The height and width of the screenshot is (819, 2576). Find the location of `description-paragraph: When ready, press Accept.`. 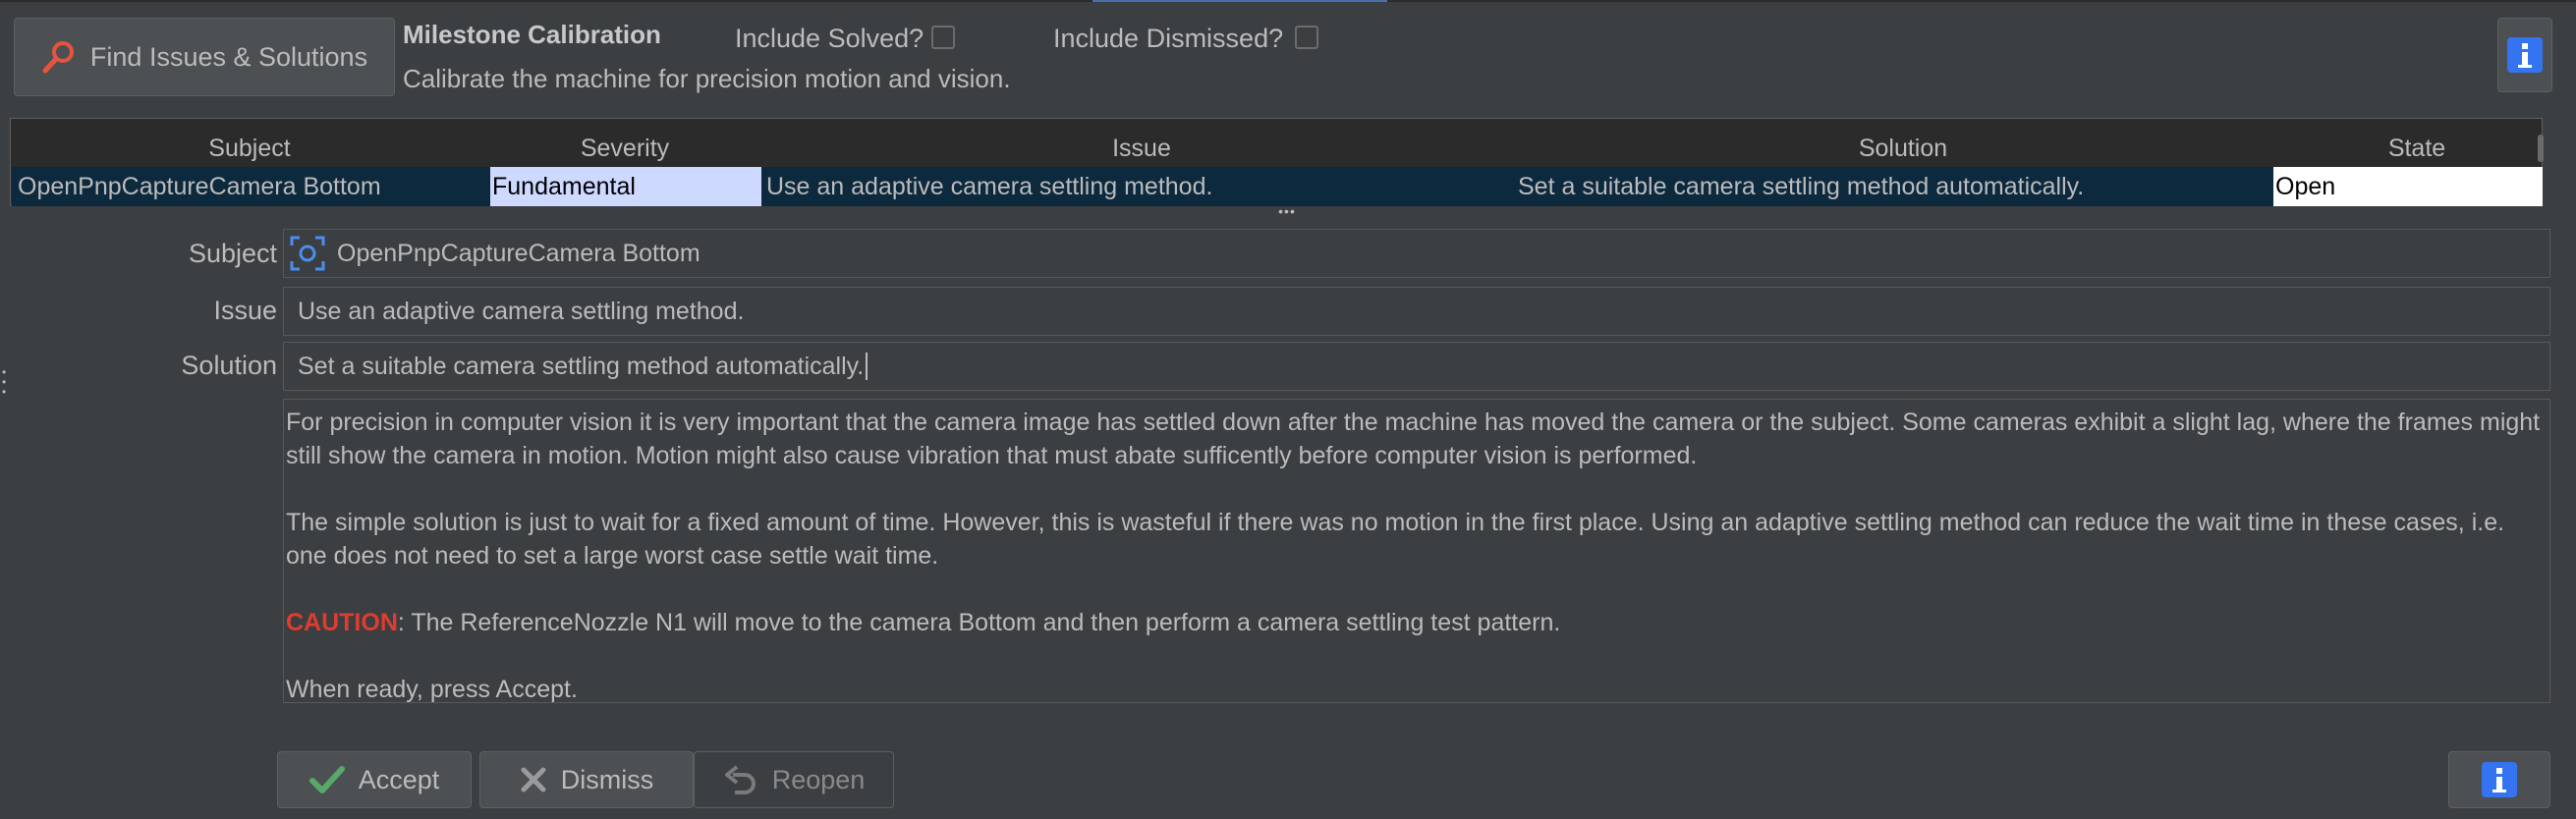

description-paragraph: When ready, press Accept. is located at coordinates (432, 689).